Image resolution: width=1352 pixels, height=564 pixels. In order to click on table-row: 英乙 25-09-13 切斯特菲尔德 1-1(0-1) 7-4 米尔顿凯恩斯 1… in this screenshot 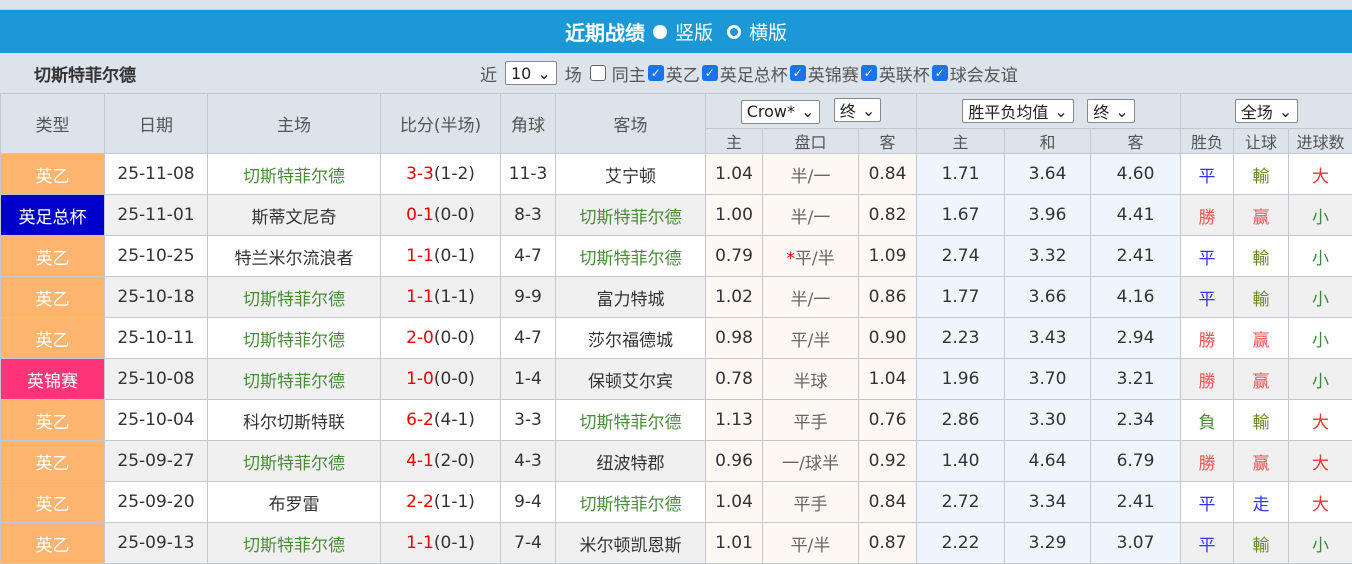, I will do `click(676, 543)`.